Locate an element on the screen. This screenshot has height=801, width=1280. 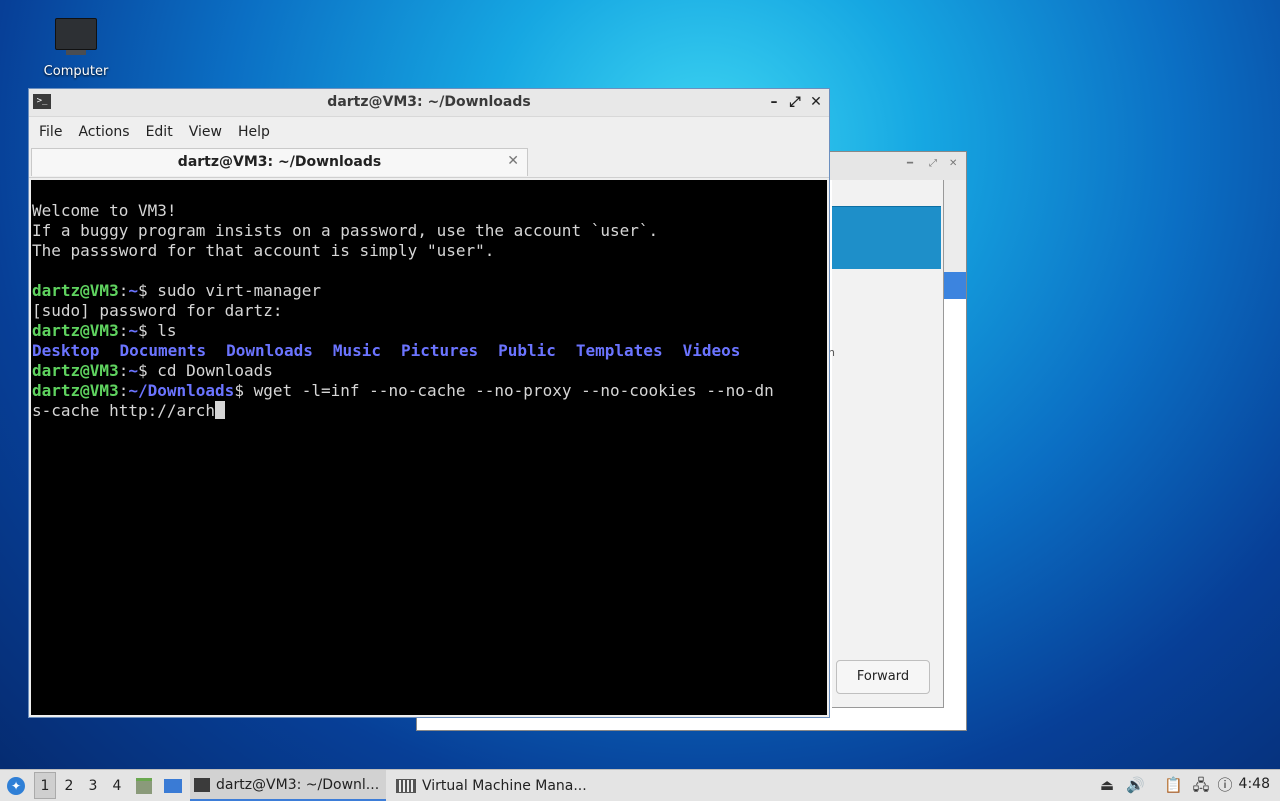
show-desktop-button is located at coordinates (173, 785).